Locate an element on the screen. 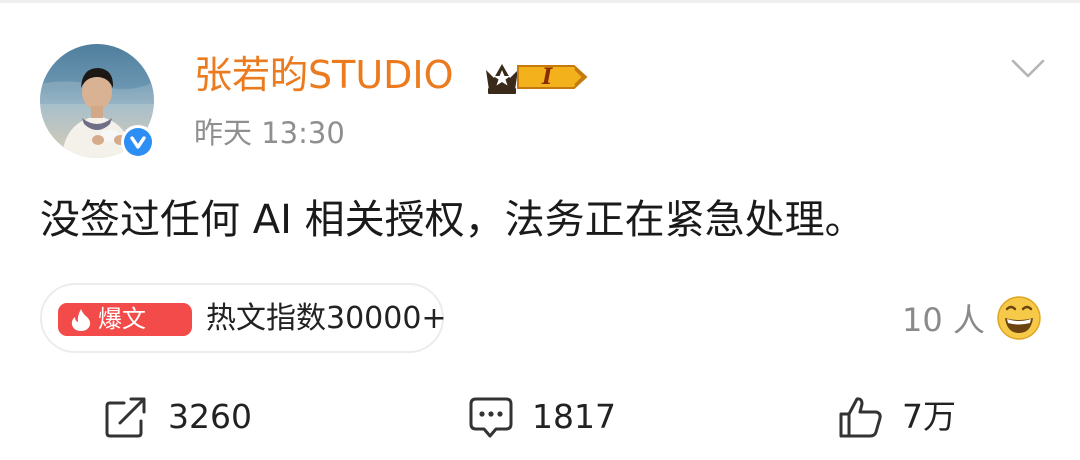 The image size is (1080, 460). author-name: 张若昀STUDIO is located at coordinates (324, 75).